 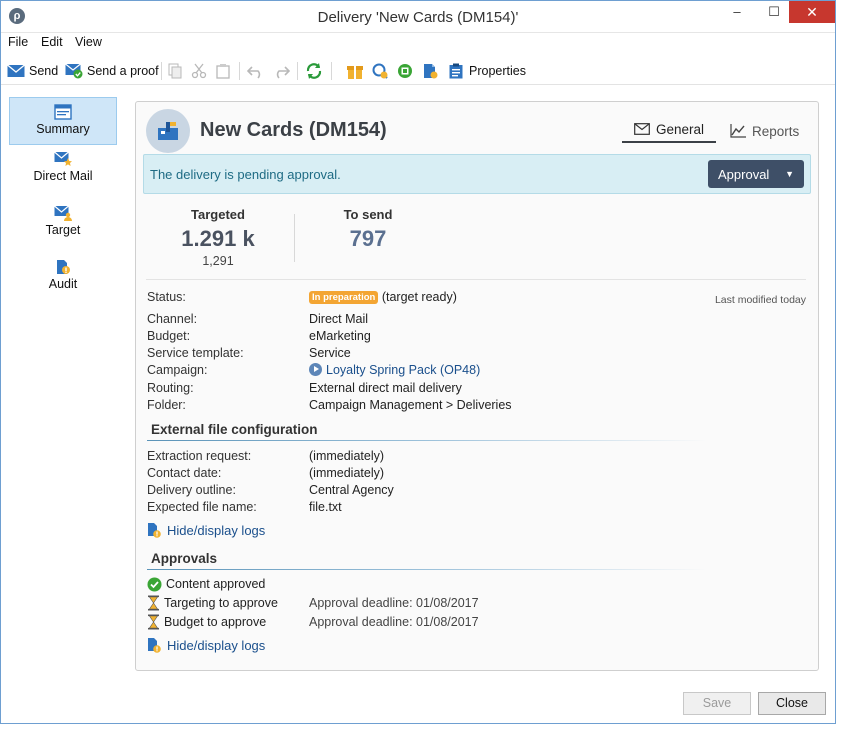 What do you see at coordinates (64, 202) in the screenshot?
I see `left-nav: Summary Direct Mail Target Audit` at bounding box center [64, 202].